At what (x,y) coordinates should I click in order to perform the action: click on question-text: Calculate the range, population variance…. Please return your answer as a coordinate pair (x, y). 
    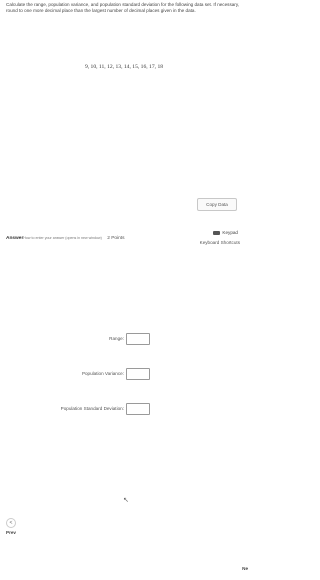
    Looking at the image, I should click on (123, 8).